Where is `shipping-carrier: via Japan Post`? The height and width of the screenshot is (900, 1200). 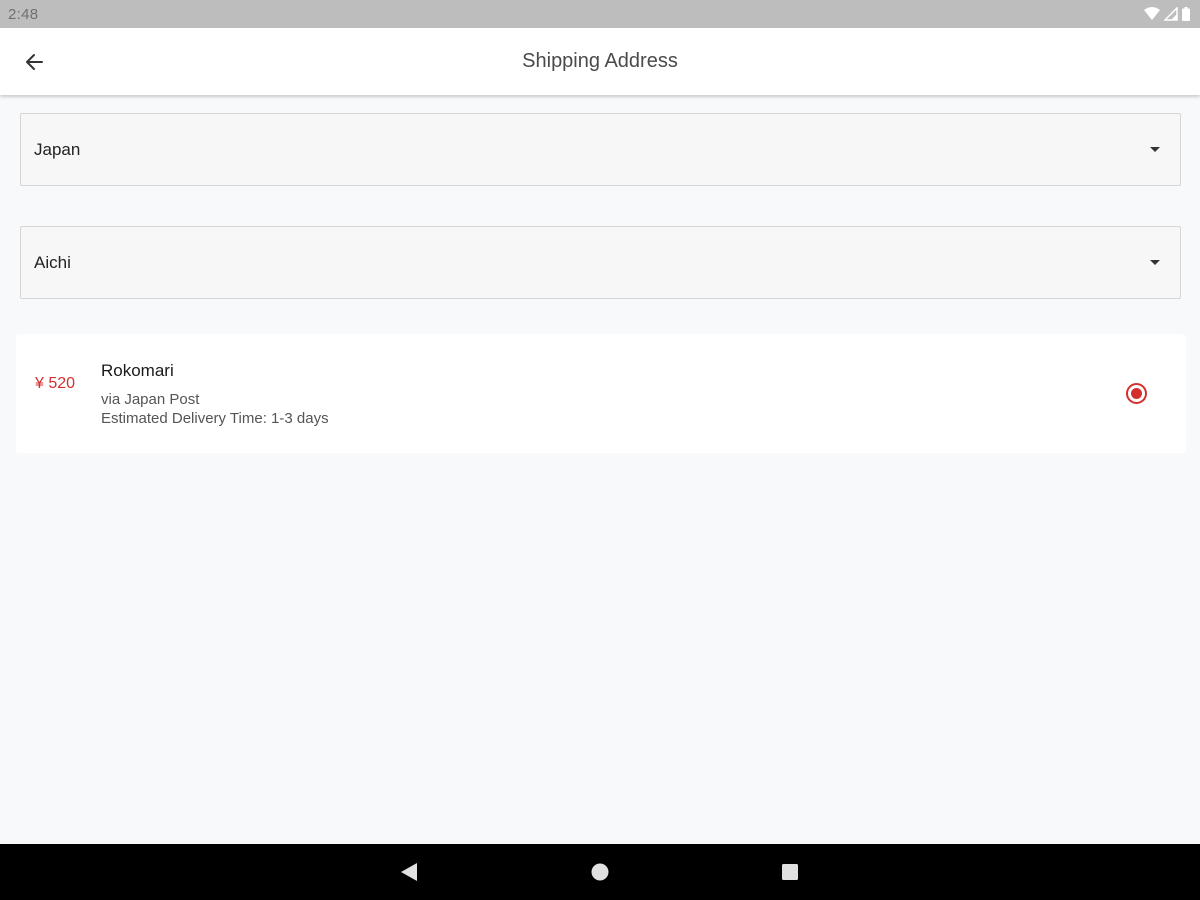
shipping-carrier: via Japan Post is located at coordinates (150, 399).